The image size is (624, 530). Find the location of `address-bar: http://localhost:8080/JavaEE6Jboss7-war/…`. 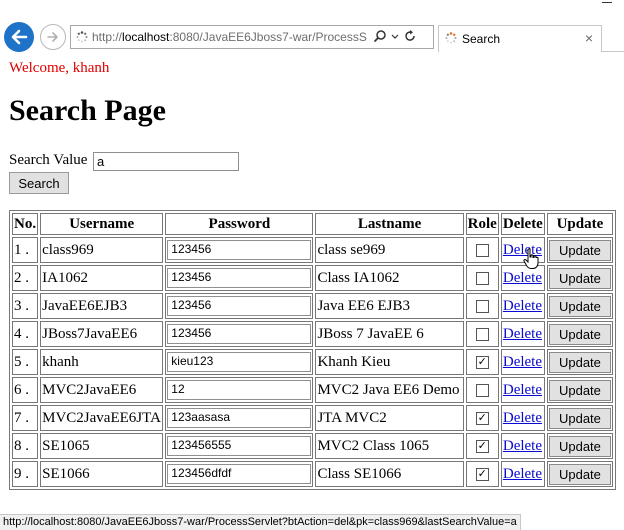

address-bar: http://localhost:8080/JavaEE6Jboss7-war/… is located at coordinates (252, 37).